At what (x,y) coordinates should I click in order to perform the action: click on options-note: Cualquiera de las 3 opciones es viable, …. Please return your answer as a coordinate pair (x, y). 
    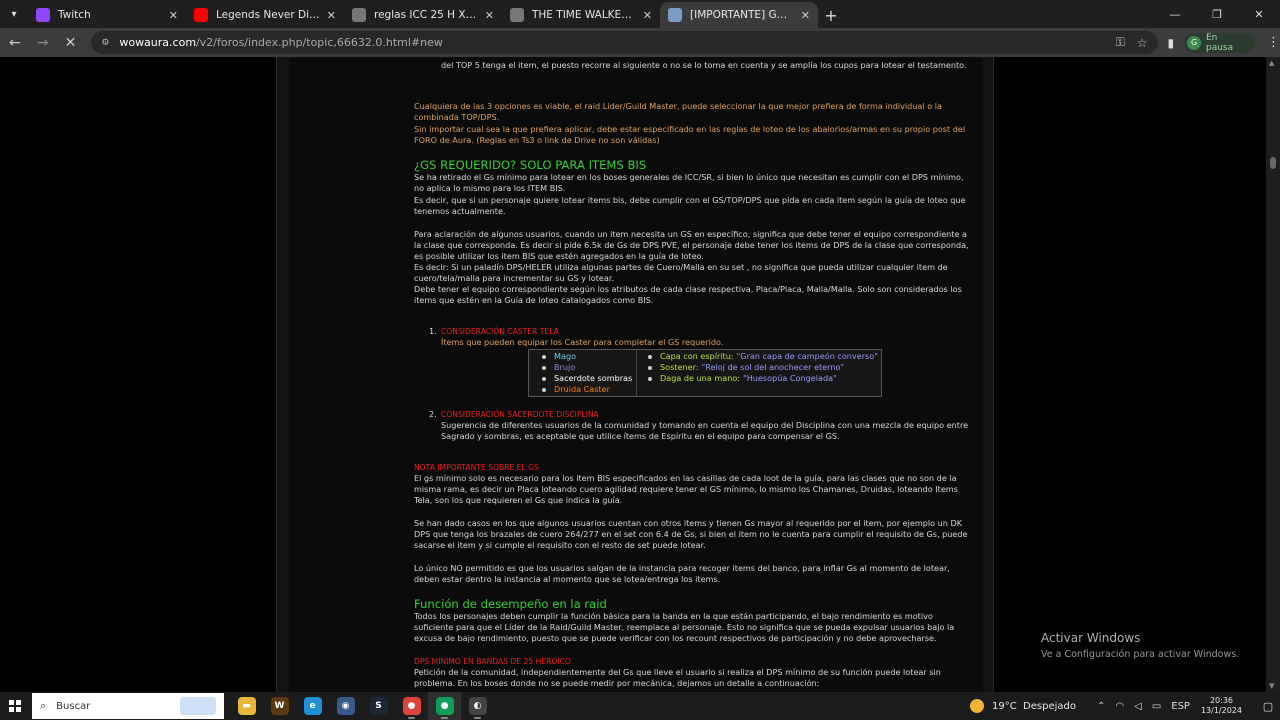
    Looking at the image, I should click on (678, 112).